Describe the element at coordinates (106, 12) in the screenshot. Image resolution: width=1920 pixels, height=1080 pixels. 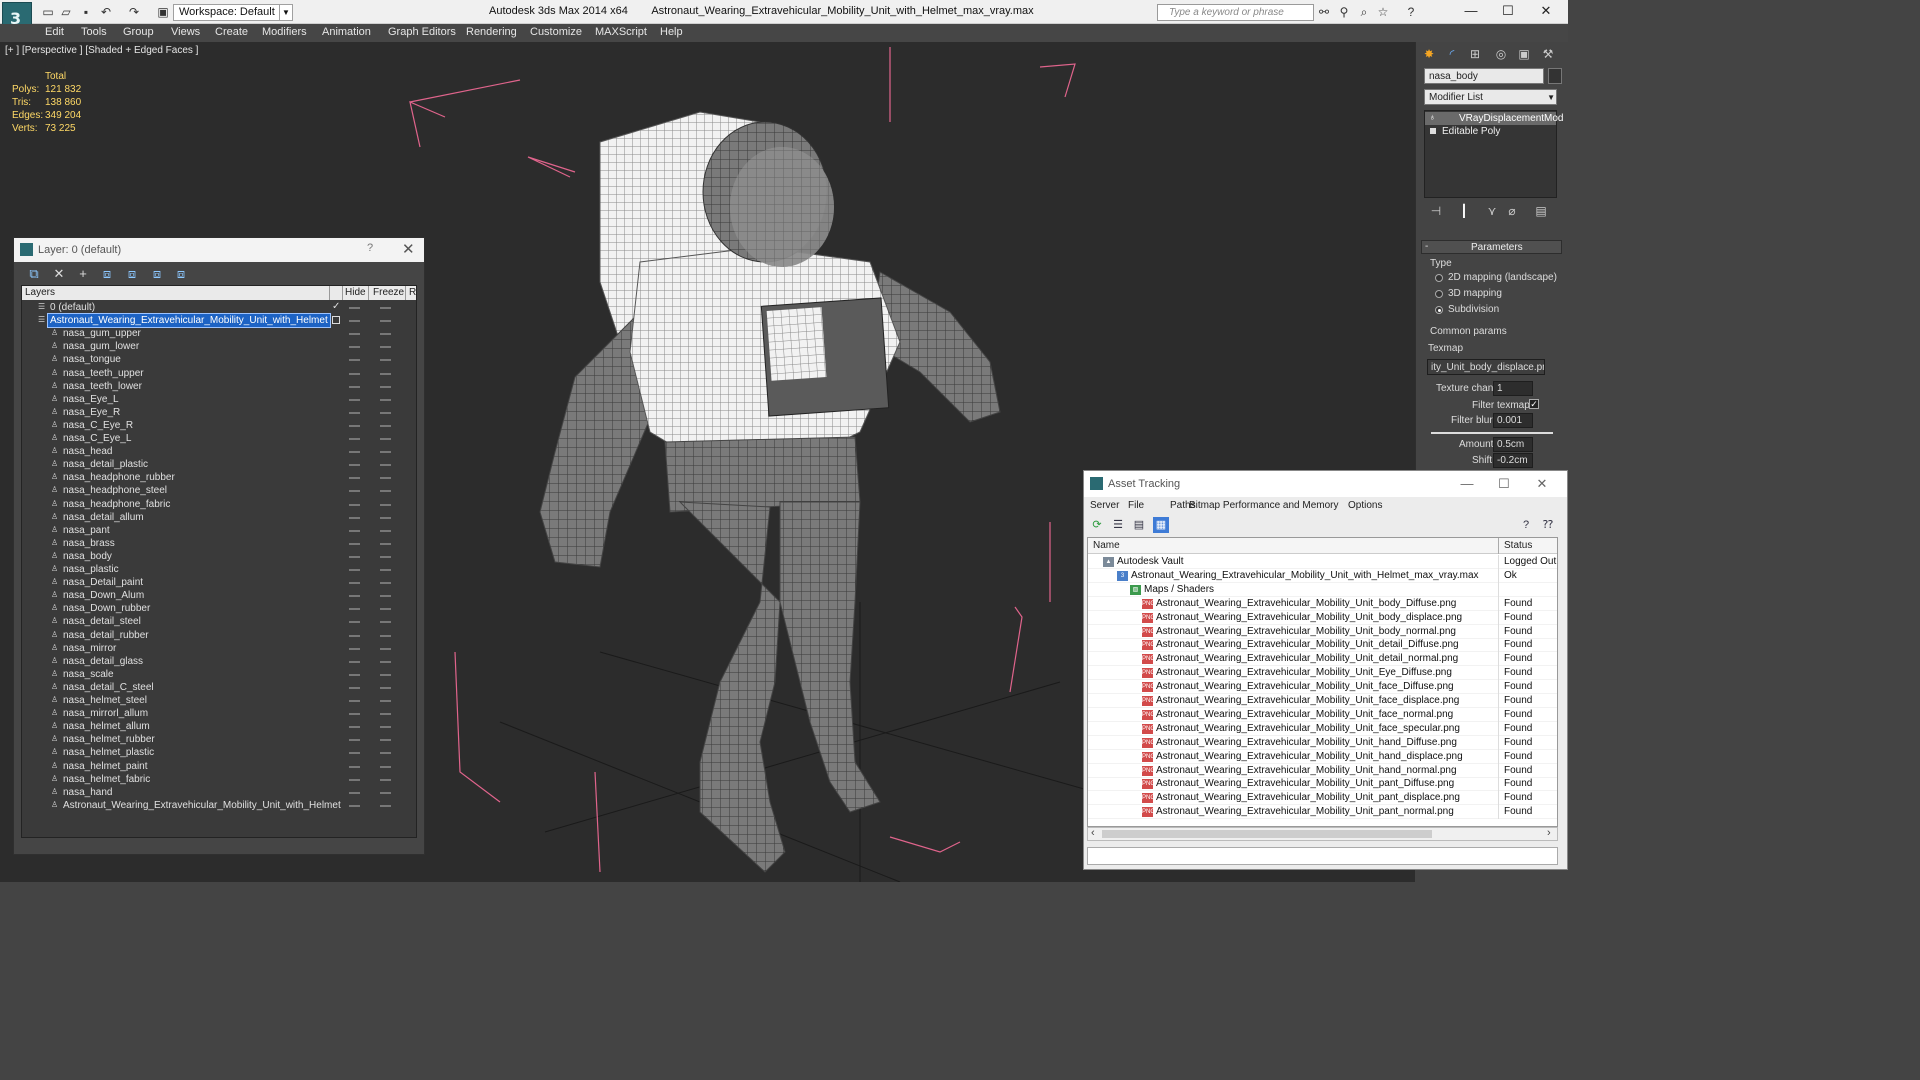
I see `undo-icon: ↶` at that location.